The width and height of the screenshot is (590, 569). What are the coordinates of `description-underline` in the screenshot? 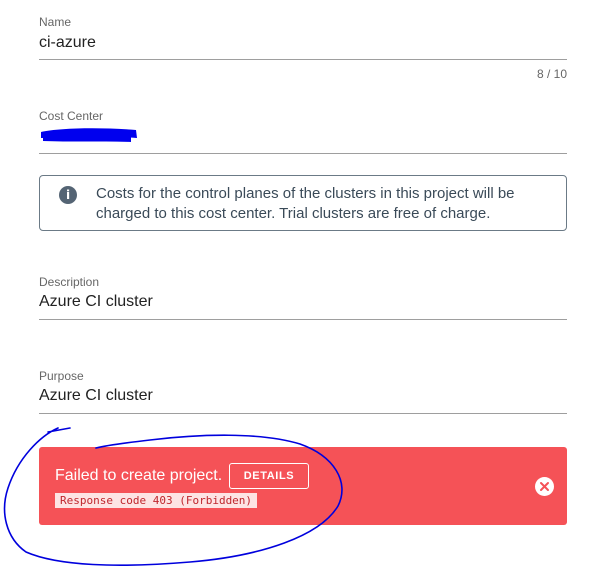 It's located at (303, 319).